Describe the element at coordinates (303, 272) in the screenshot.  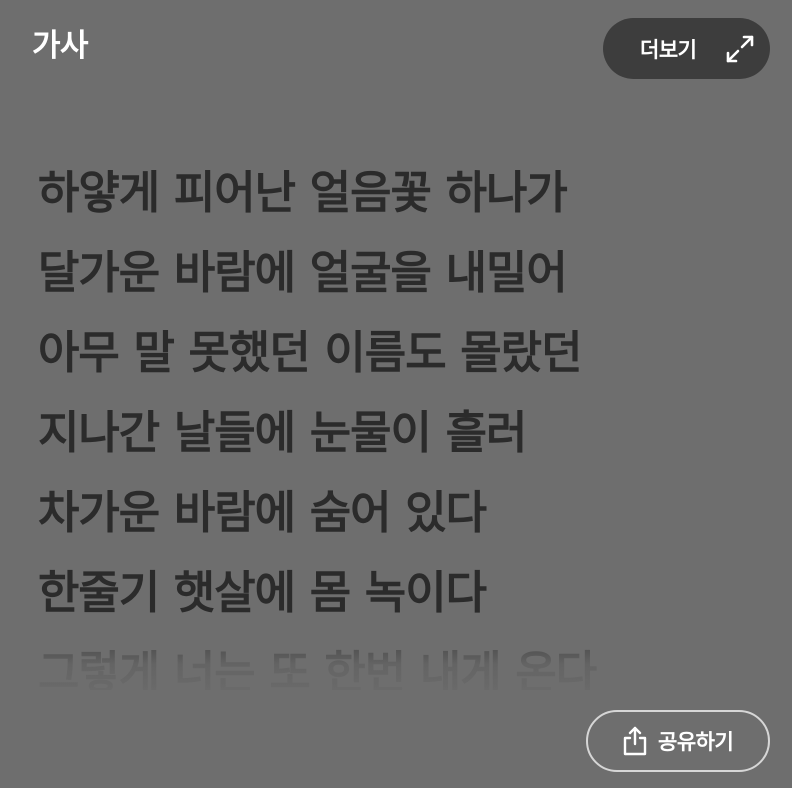
I see `lyric-line: 달가운 바람에 얼굴을 내밀어` at that location.